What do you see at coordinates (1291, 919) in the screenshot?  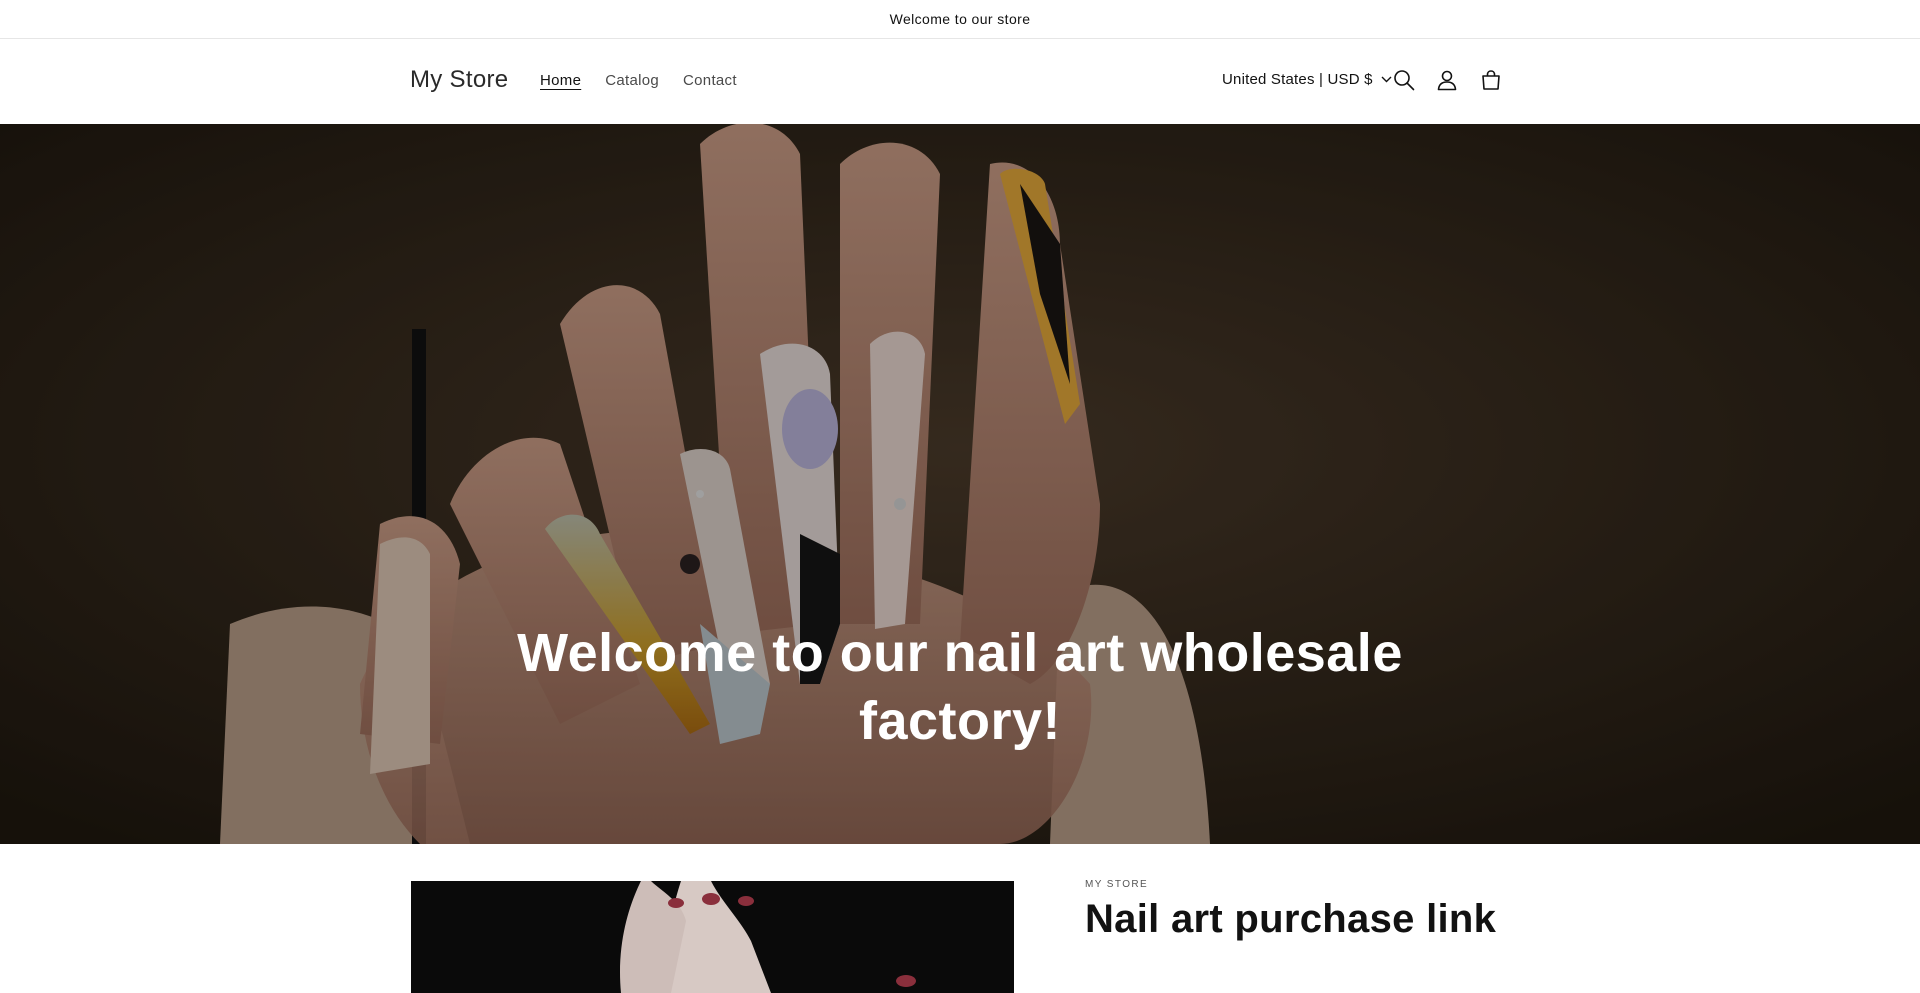 I see `feature-title: Nail art purchase link` at bounding box center [1291, 919].